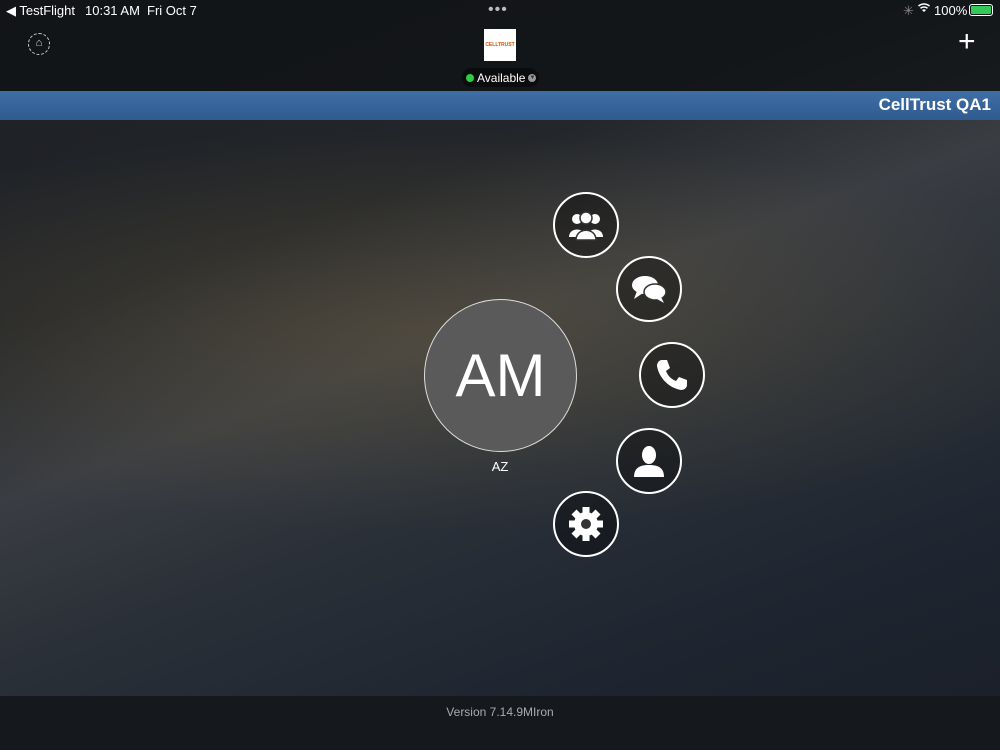 The height and width of the screenshot is (750, 1000). I want to click on avatar: AM, so click(500, 375).